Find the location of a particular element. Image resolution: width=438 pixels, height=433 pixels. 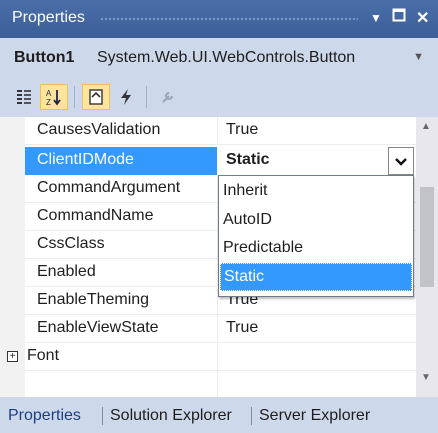

chevron-down-icon is located at coordinates (401, 161).